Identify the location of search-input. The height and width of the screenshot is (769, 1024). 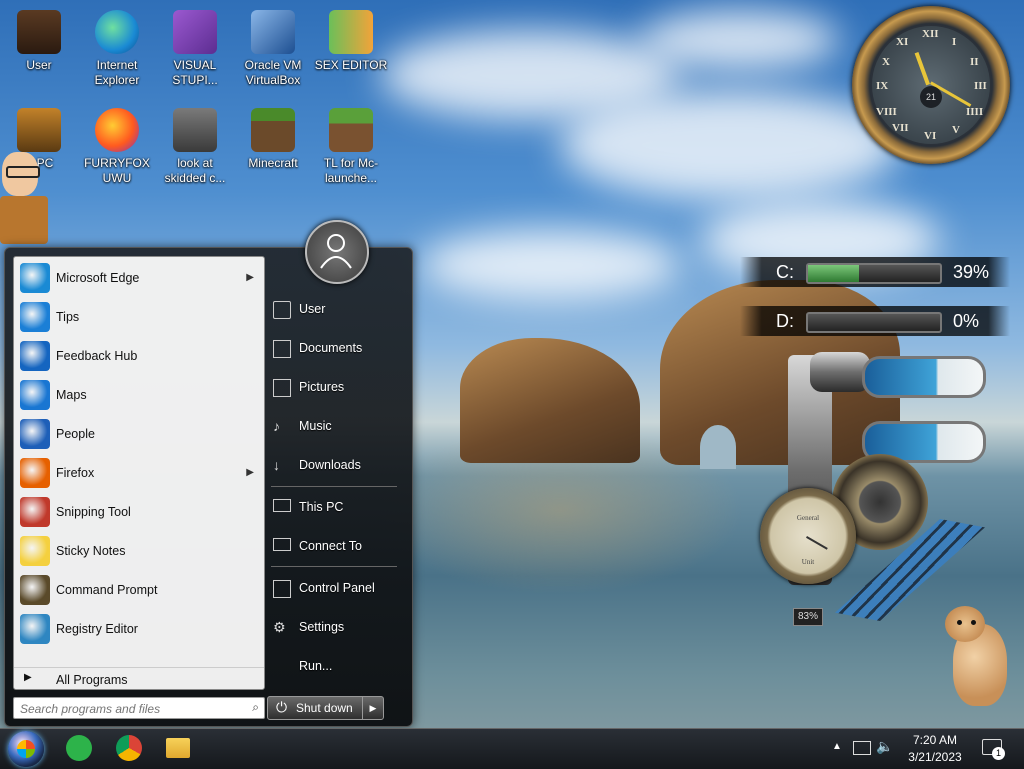
(127, 708).